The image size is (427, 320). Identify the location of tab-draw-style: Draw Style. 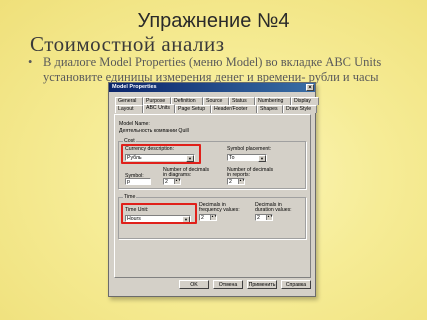
(300, 109).